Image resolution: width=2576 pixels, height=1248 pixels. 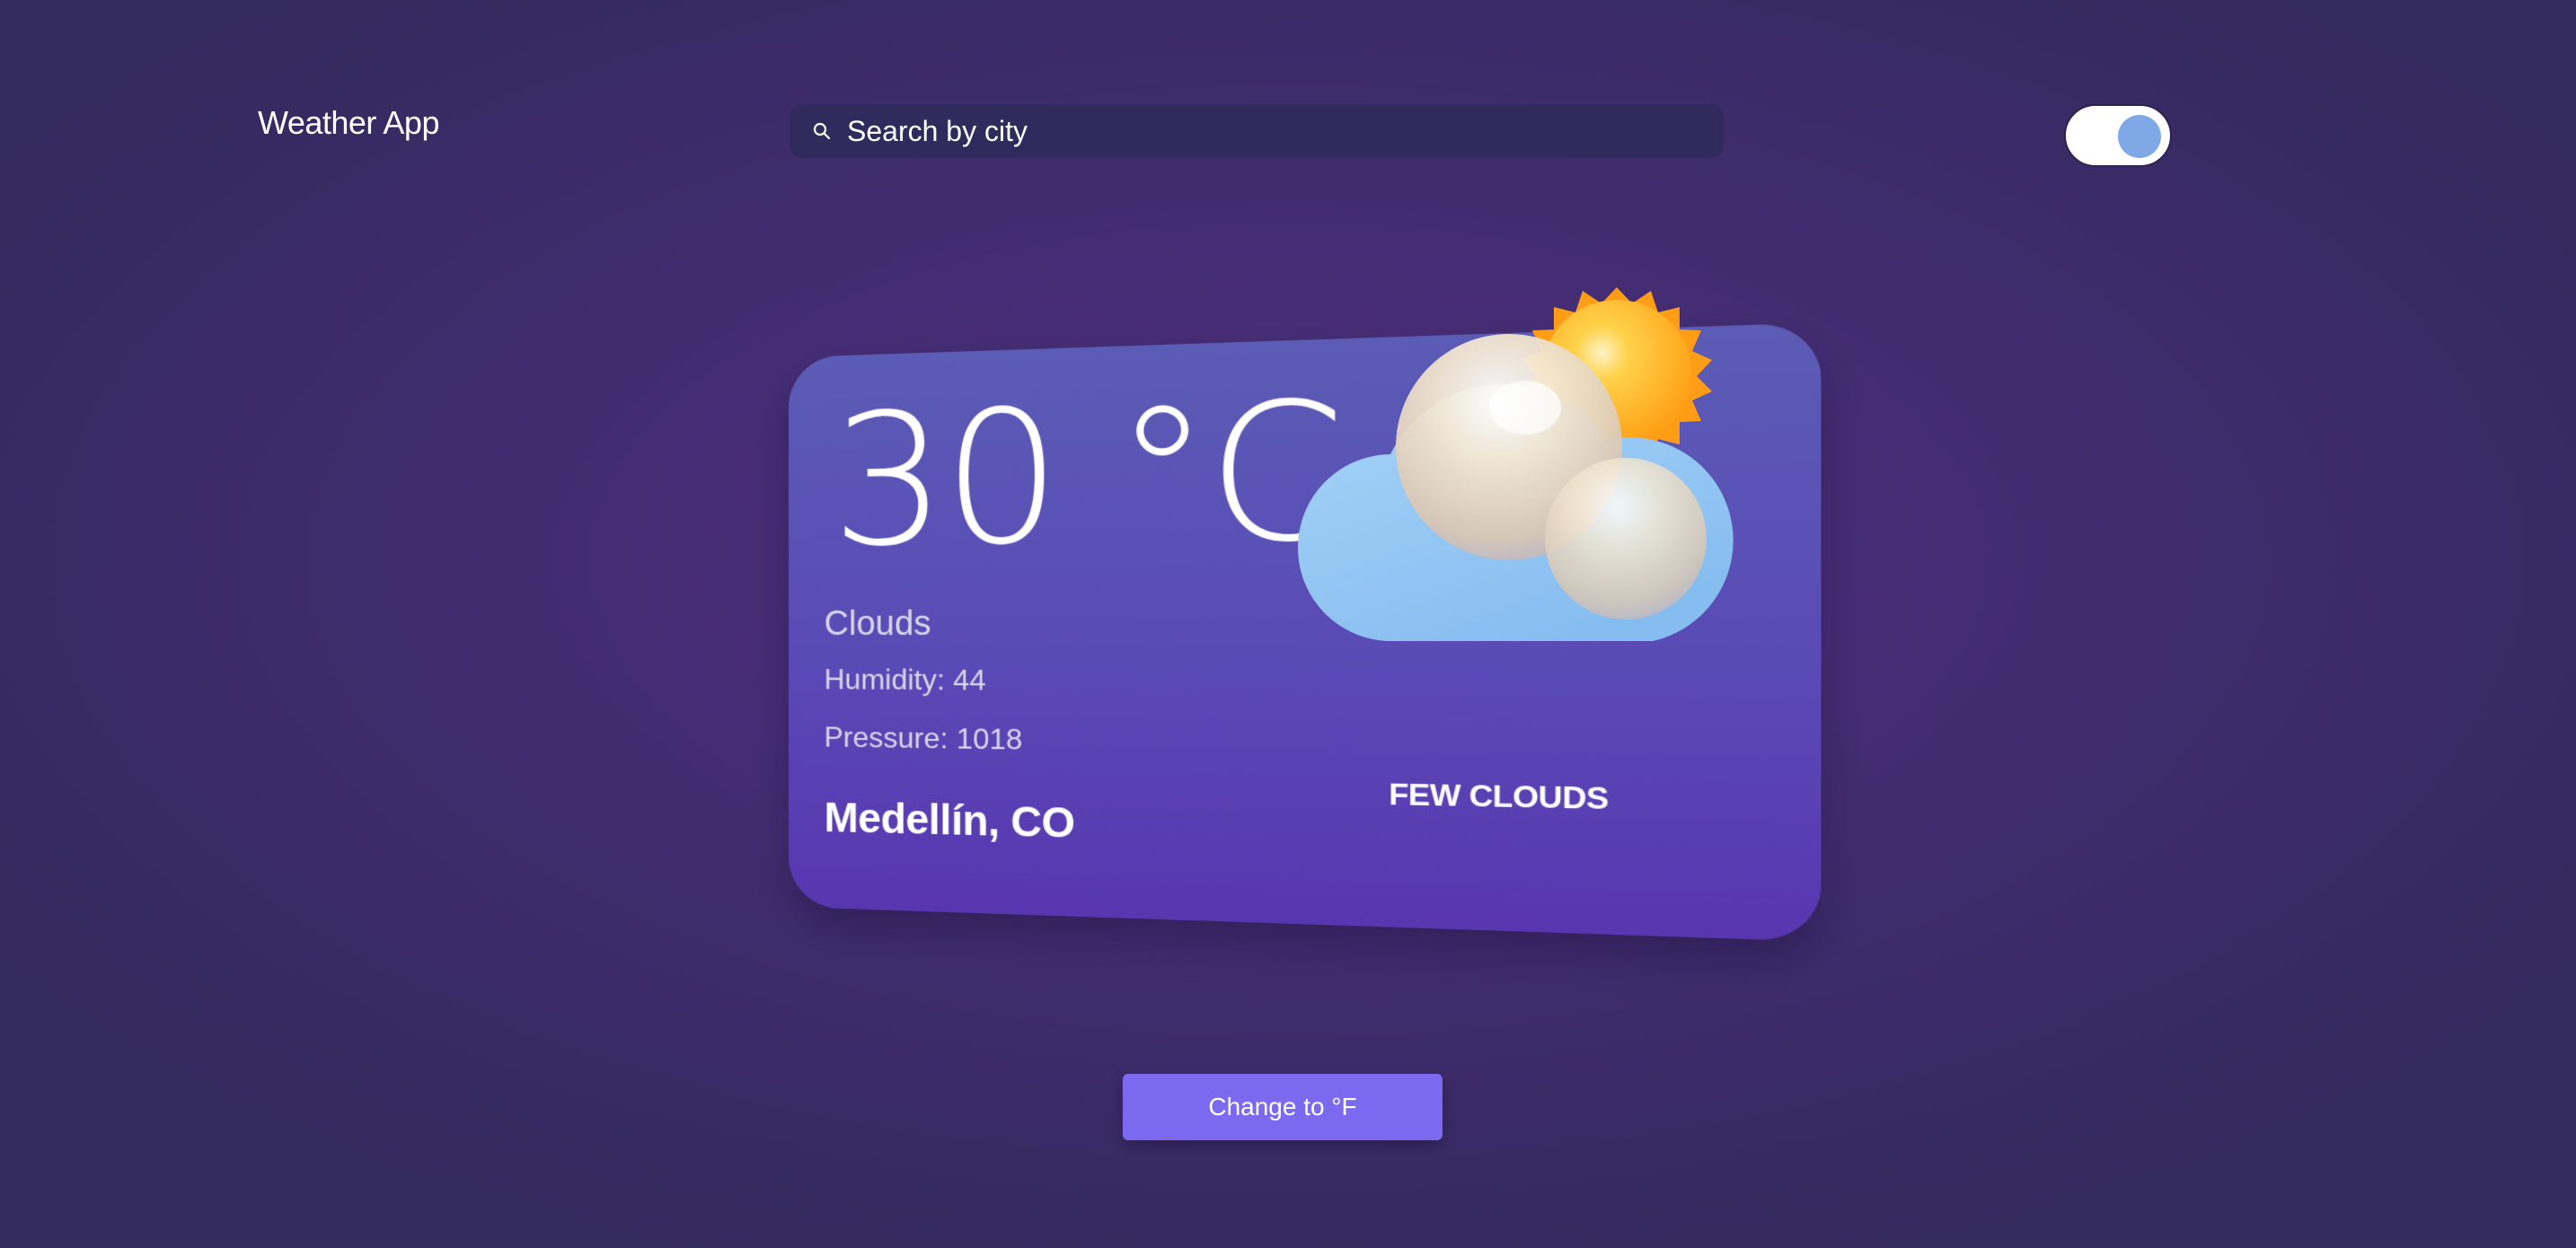 I want to click on change-unit-button: Change to °F, so click(x=1282, y=1107).